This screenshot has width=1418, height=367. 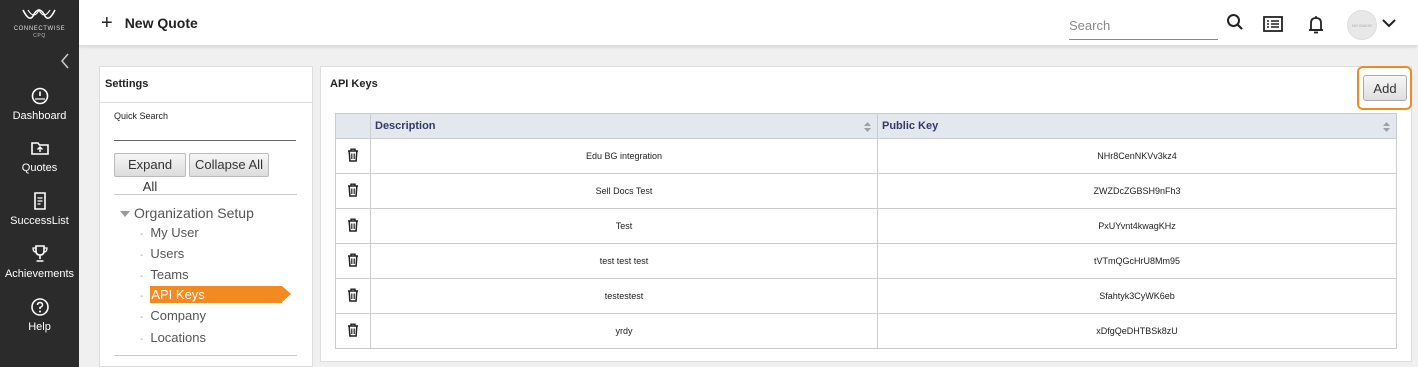 What do you see at coordinates (39, 221) in the screenshot?
I see `nav-label-successlist: SuccessList` at bounding box center [39, 221].